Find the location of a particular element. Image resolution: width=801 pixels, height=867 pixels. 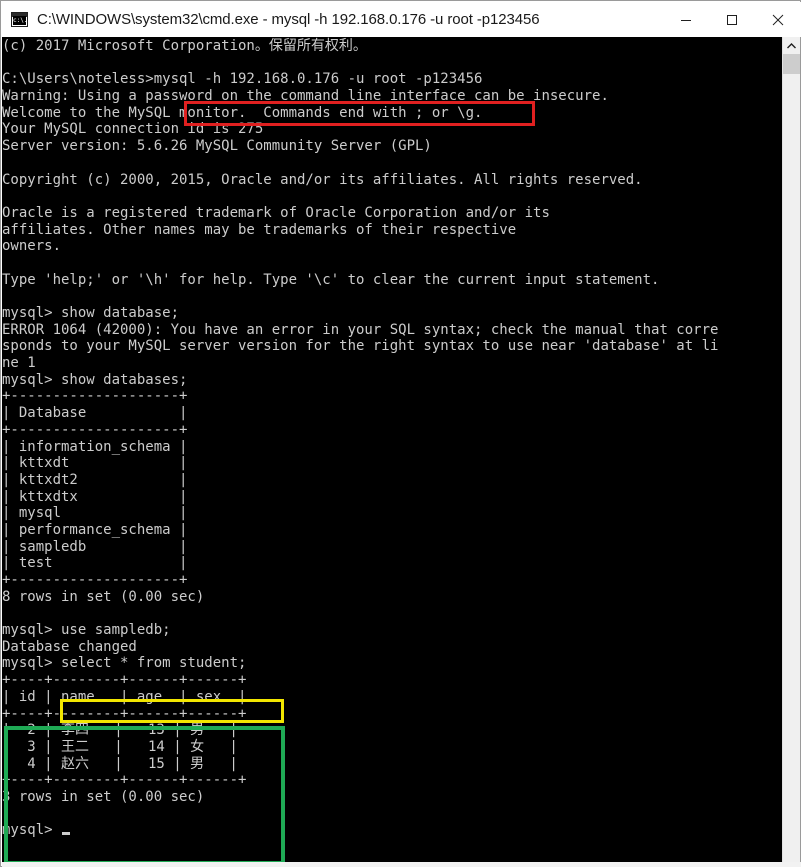

terminal-line: | mysql | is located at coordinates (95, 513).